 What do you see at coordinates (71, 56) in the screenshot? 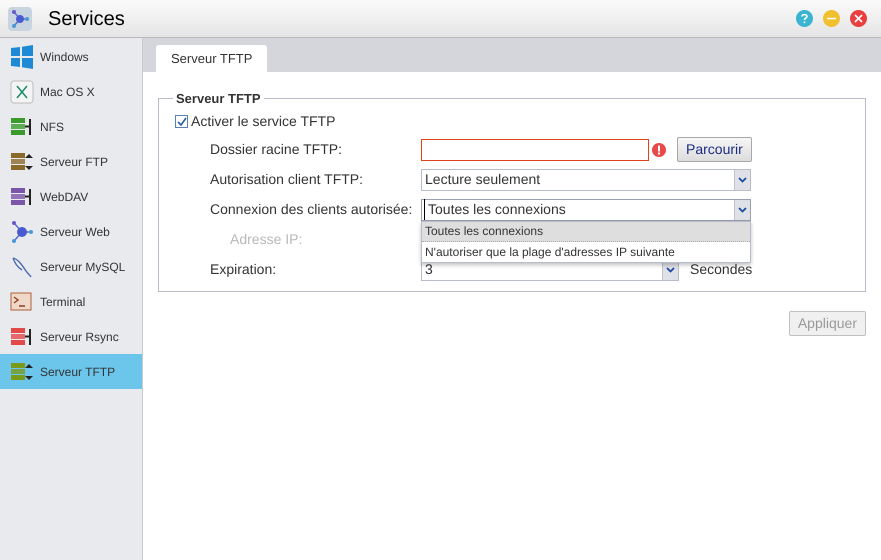
I see `sidebar-item: Windows` at bounding box center [71, 56].